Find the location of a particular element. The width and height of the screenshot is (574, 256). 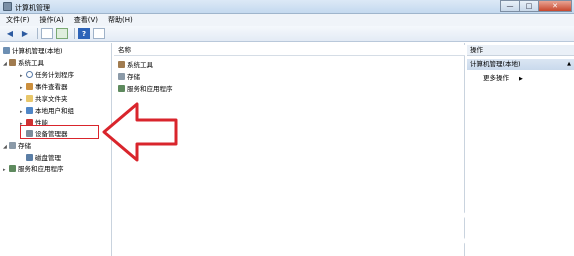

tree-label: 共享文件夹 is located at coordinates (51, 99).